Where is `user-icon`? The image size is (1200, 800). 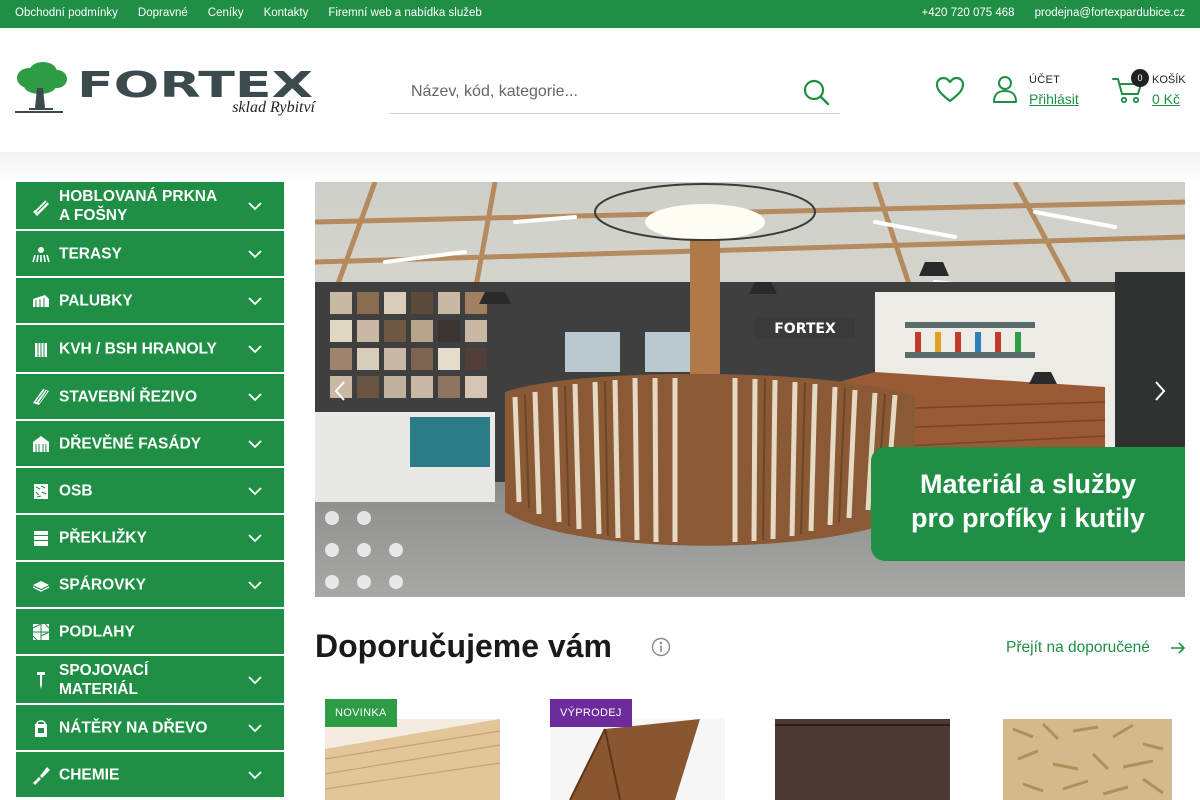 user-icon is located at coordinates (1005, 89).